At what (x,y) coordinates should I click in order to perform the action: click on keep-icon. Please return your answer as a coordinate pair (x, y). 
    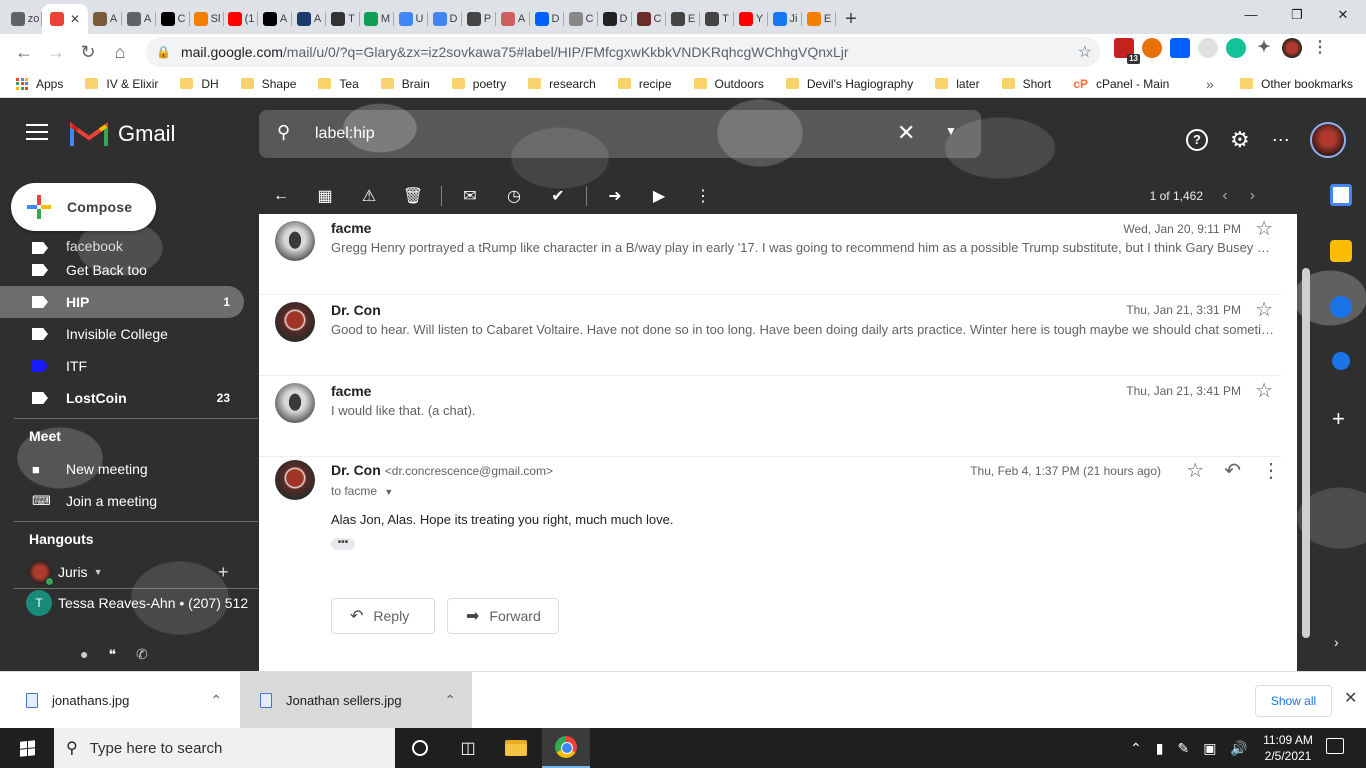
    Looking at the image, I should click on (1341, 251).